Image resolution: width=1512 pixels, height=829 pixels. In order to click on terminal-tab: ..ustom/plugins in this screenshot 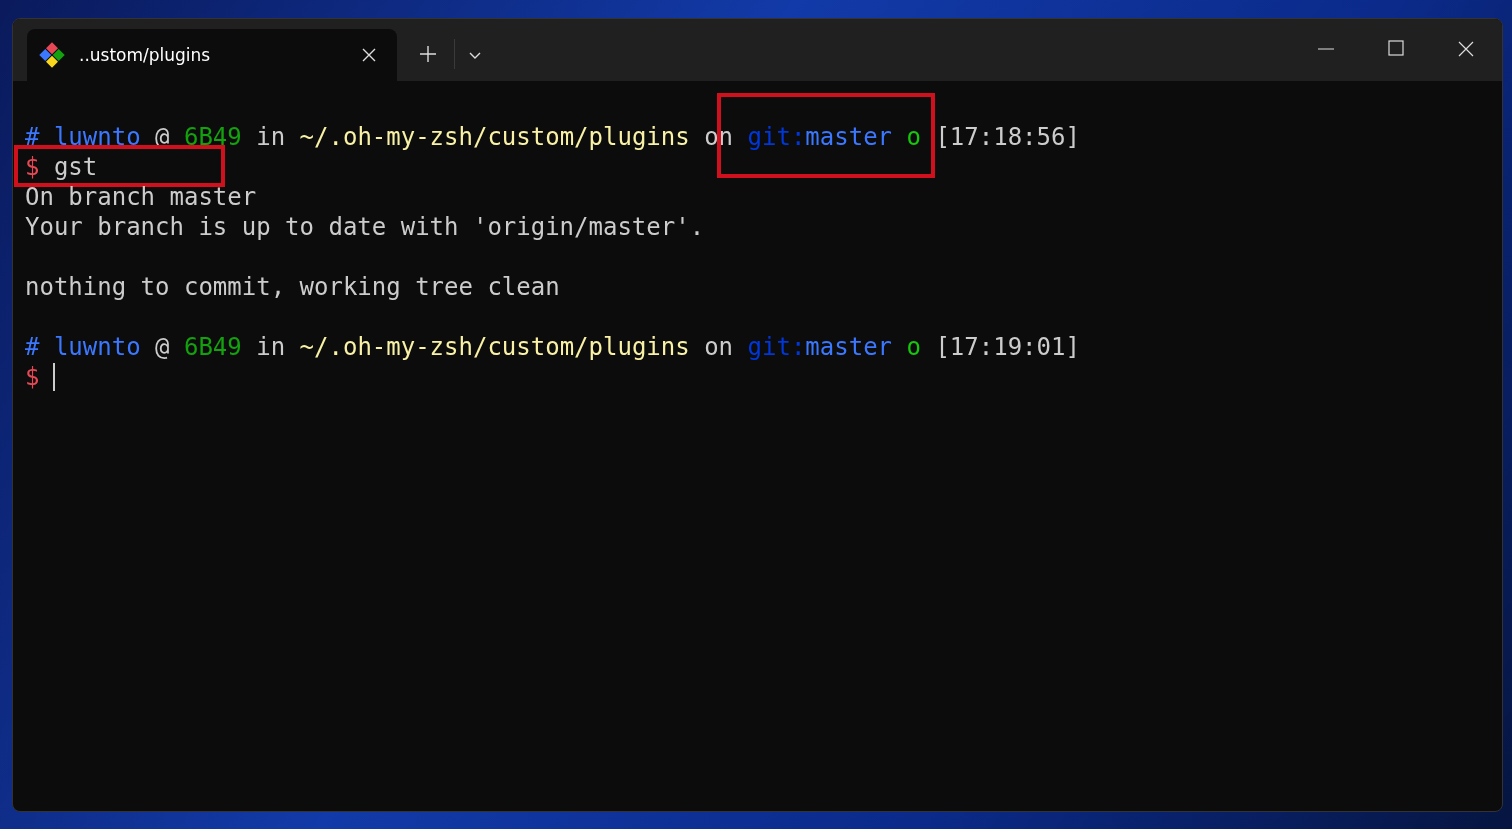, I will do `click(212, 55)`.